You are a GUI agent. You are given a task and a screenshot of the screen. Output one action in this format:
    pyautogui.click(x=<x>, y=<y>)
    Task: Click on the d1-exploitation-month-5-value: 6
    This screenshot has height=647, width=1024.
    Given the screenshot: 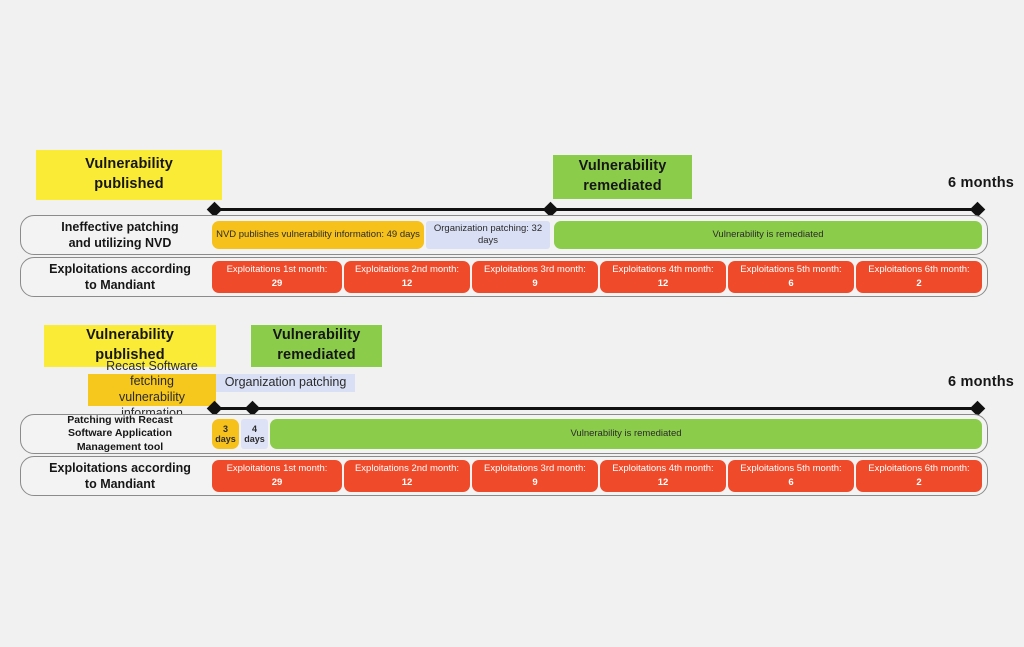 What is the action you would take?
    pyautogui.click(x=791, y=283)
    